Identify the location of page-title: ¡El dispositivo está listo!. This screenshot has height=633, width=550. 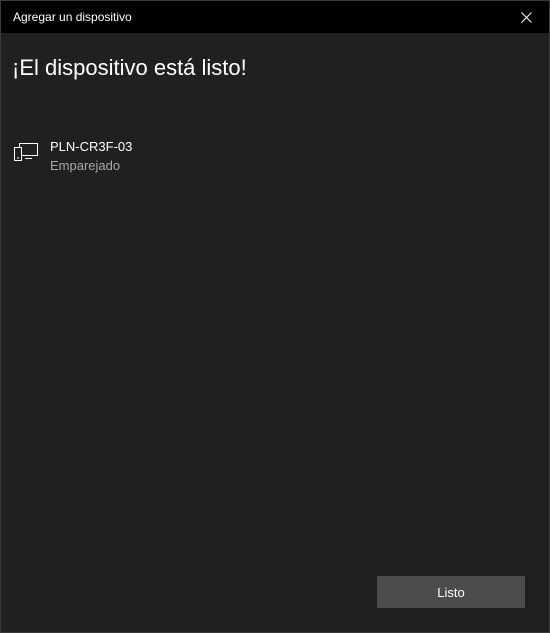
(129, 67).